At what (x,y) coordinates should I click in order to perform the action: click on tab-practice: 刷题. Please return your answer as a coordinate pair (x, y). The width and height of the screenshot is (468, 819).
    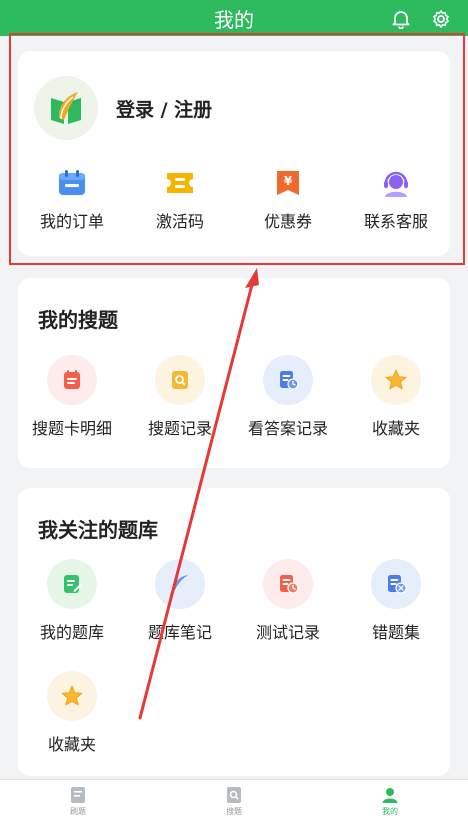
    Looking at the image, I should click on (78, 799).